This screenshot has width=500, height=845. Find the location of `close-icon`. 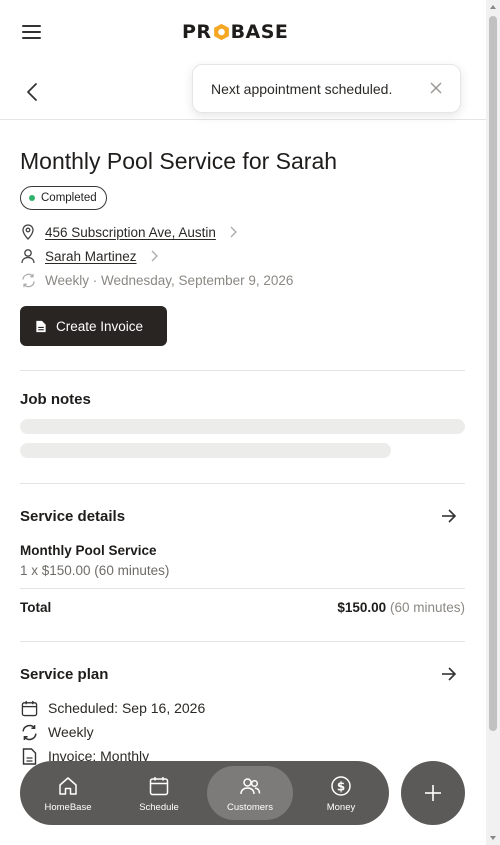

close-icon is located at coordinates (436, 88).